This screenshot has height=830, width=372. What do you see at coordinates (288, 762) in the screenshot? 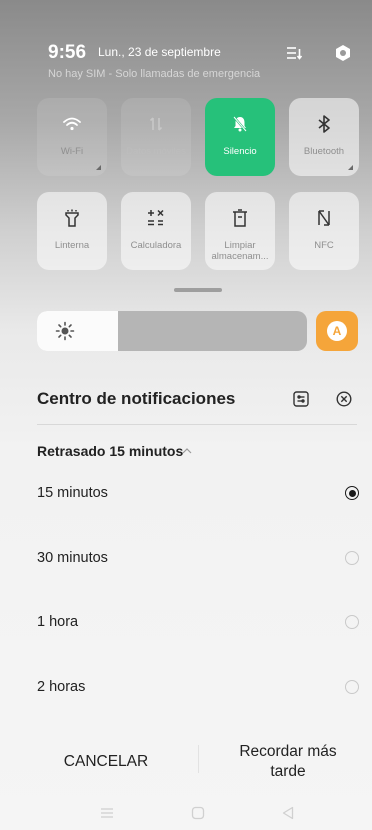
I see `remind-later-button: Recordar más tarde` at bounding box center [288, 762].